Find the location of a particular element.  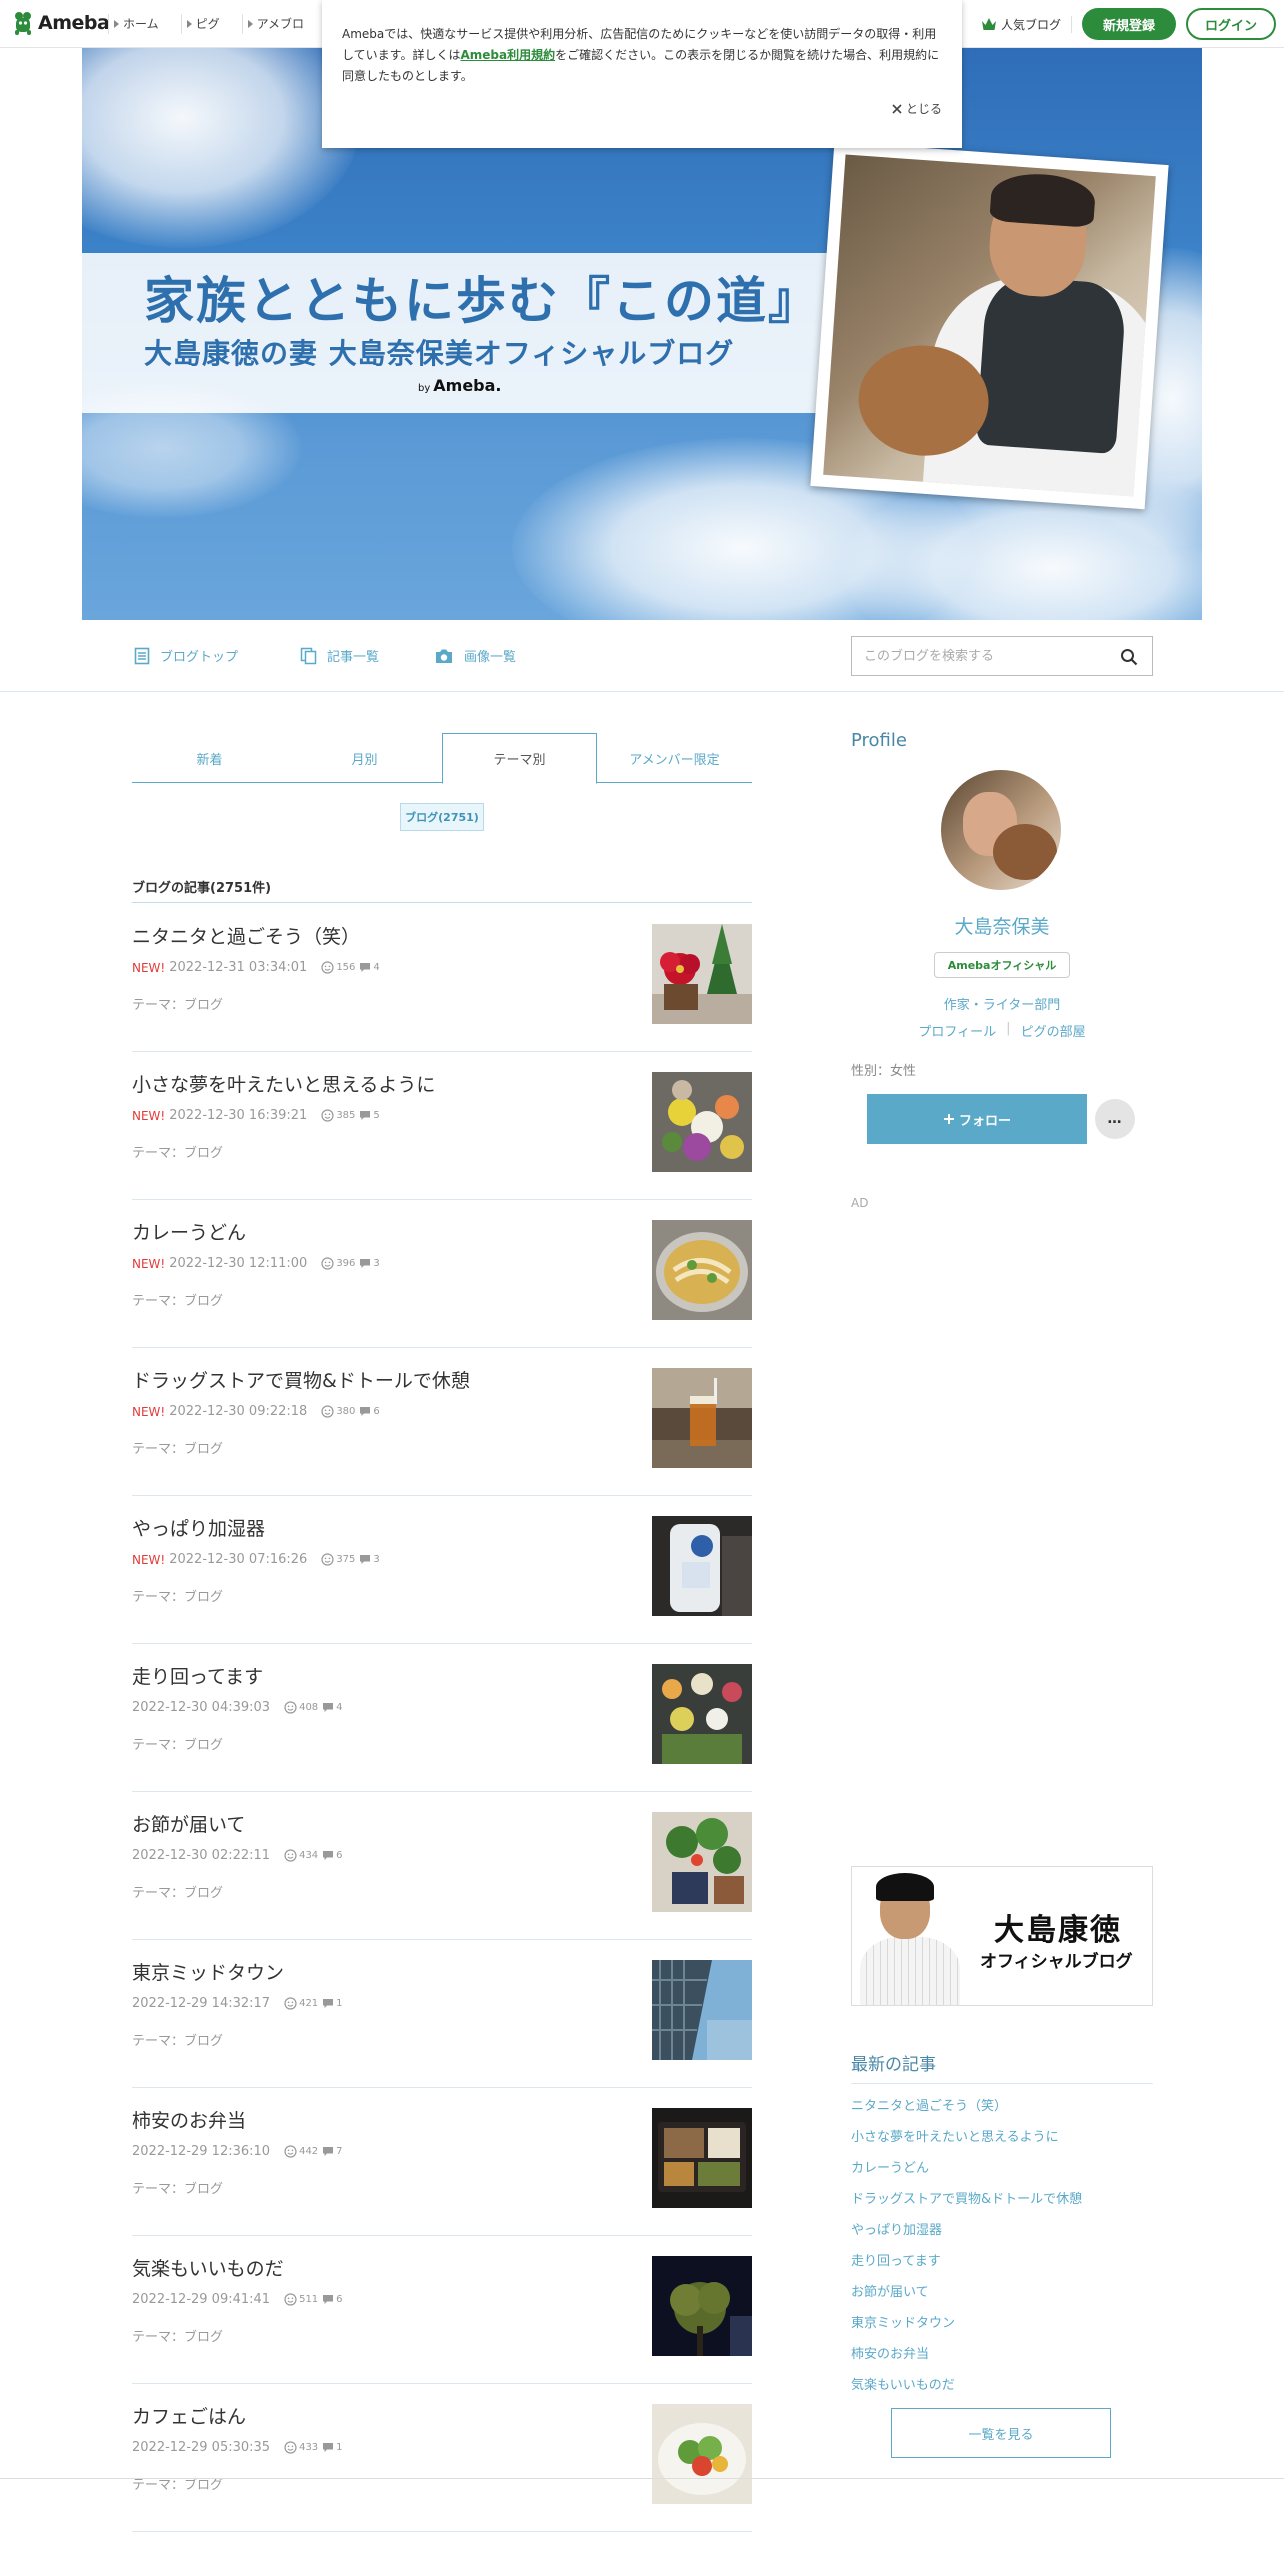

article-meta: 2022-12-29 05:30:35 433 1 is located at coordinates (237, 2447).